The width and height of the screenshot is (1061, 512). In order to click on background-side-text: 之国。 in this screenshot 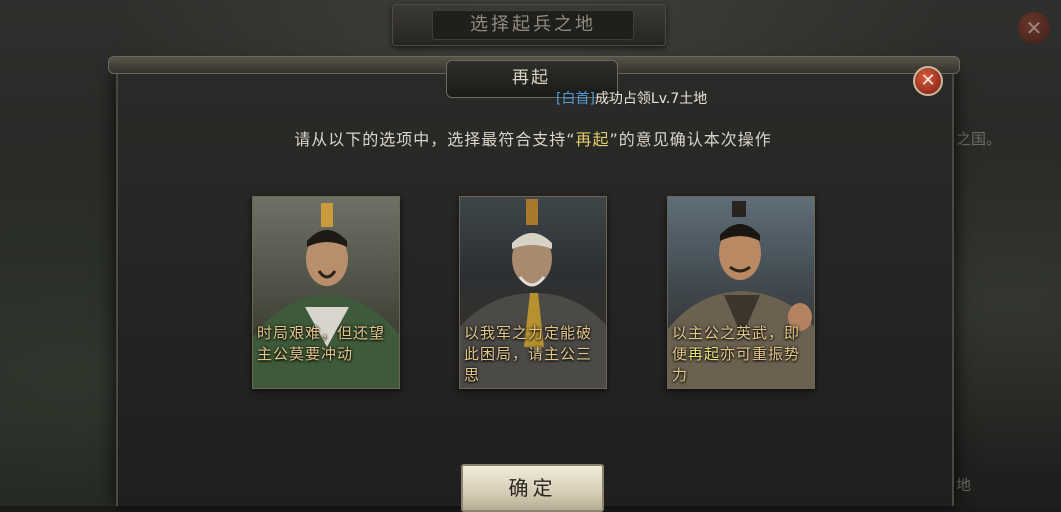, I will do `click(979, 139)`.